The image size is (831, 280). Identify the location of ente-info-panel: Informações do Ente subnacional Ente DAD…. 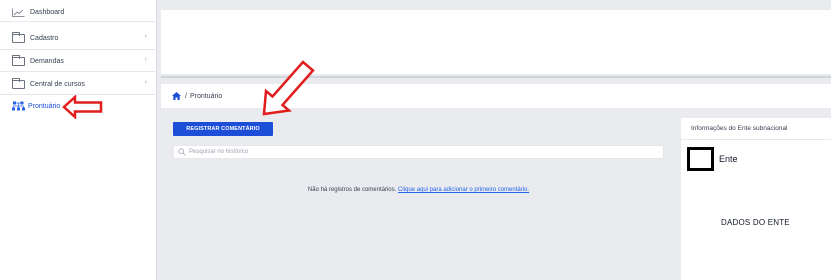
(756, 199).